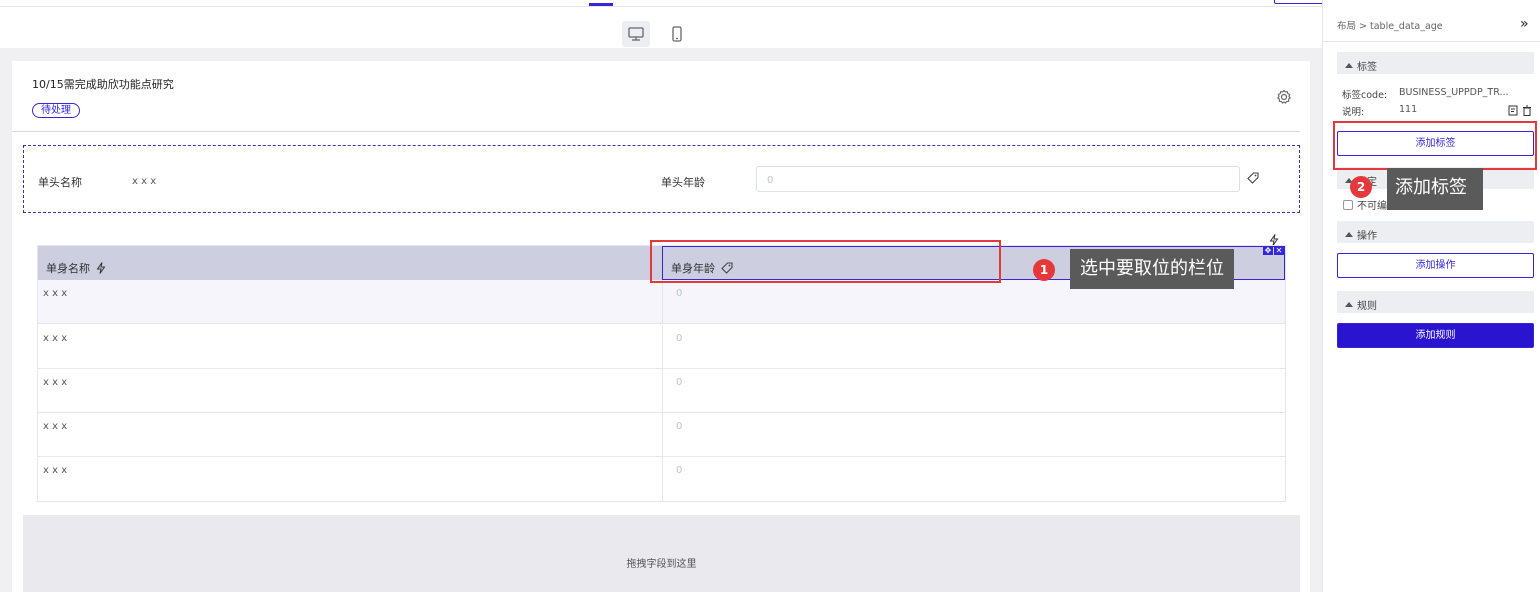 The width and height of the screenshot is (1540, 592). What do you see at coordinates (350, 263) in the screenshot?
I see `column-header-name: 单身名称` at bounding box center [350, 263].